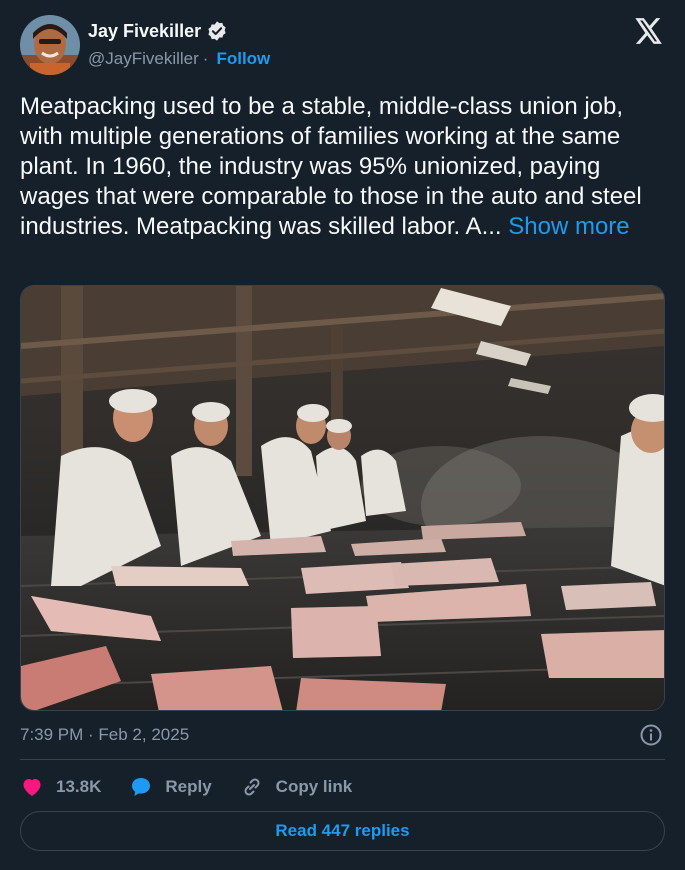 The image size is (685, 870). I want to click on follow-button: Follow, so click(243, 59).